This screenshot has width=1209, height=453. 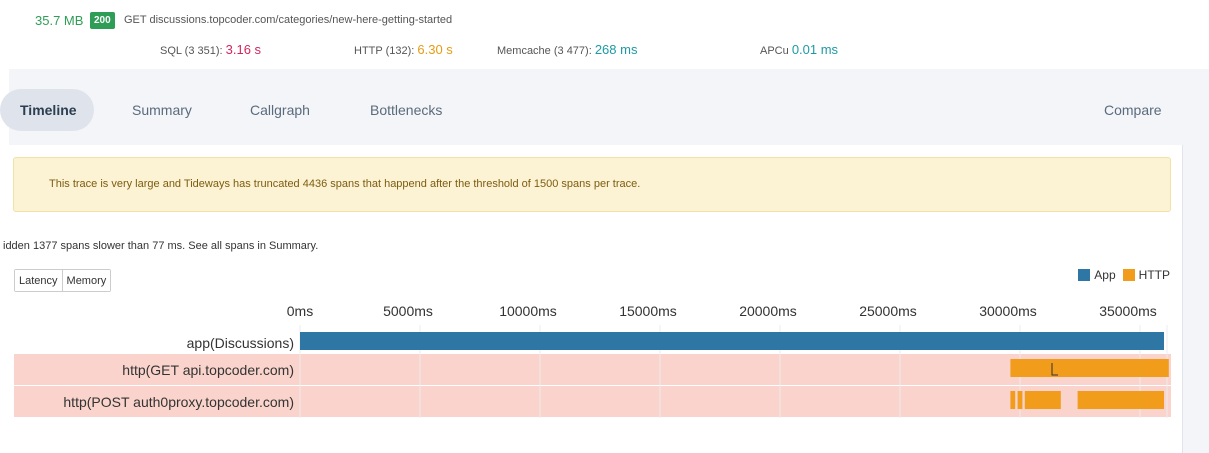 What do you see at coordinates (102, 20) in the screenshot?
I see `status-badge: 200` at bounding box center [102, 20].